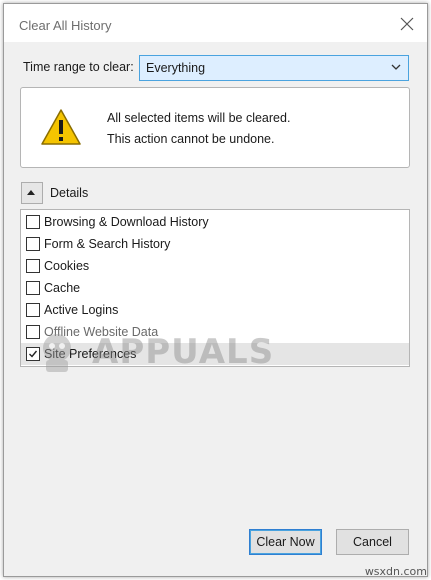  Describe the element at coordinates (215, 23) in the screenshot. I see `title-bar: Clear All History` at that location.